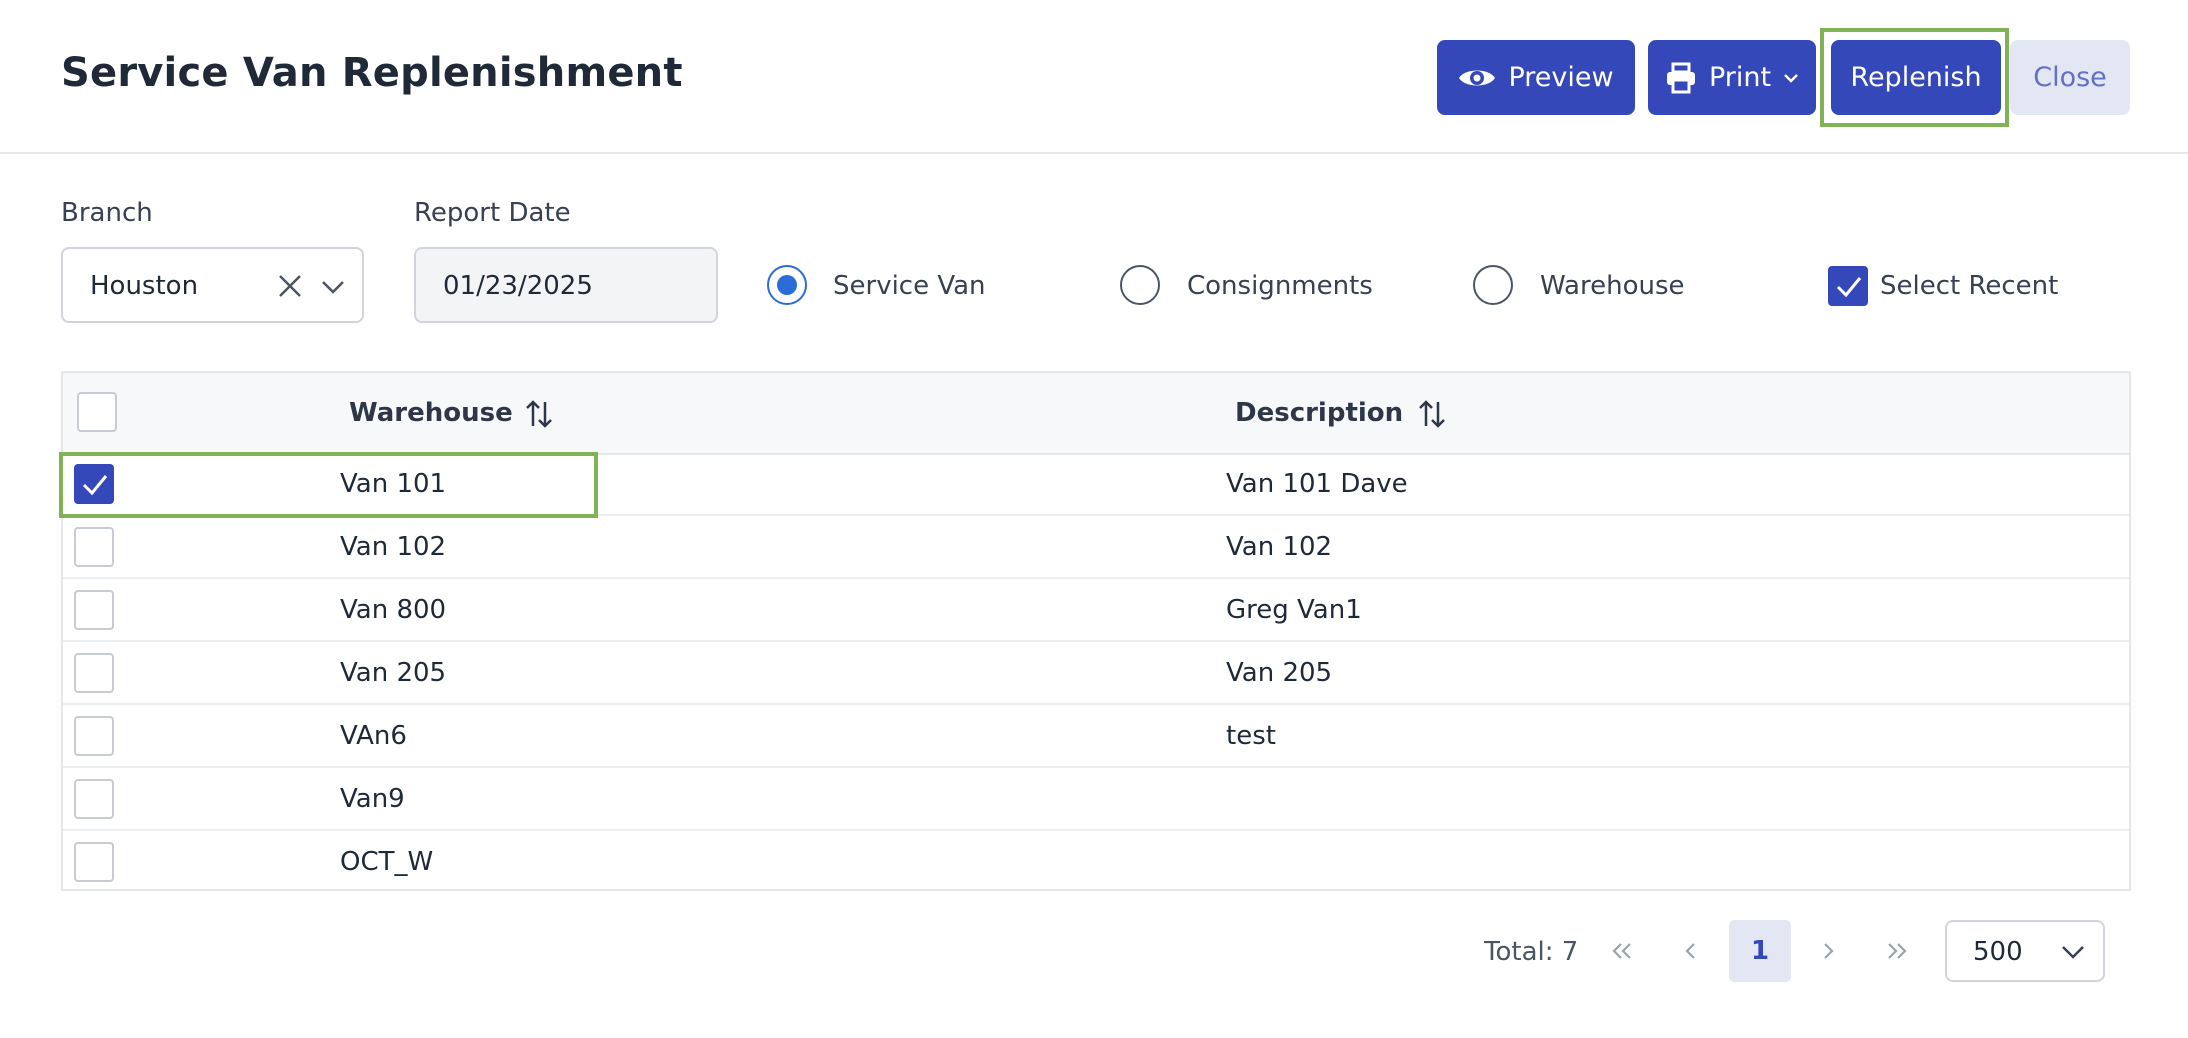  Describe the element at coordinates (1096, 610) in the screenshot. I see `table-row: Van 800 Greg Van1` at that location.